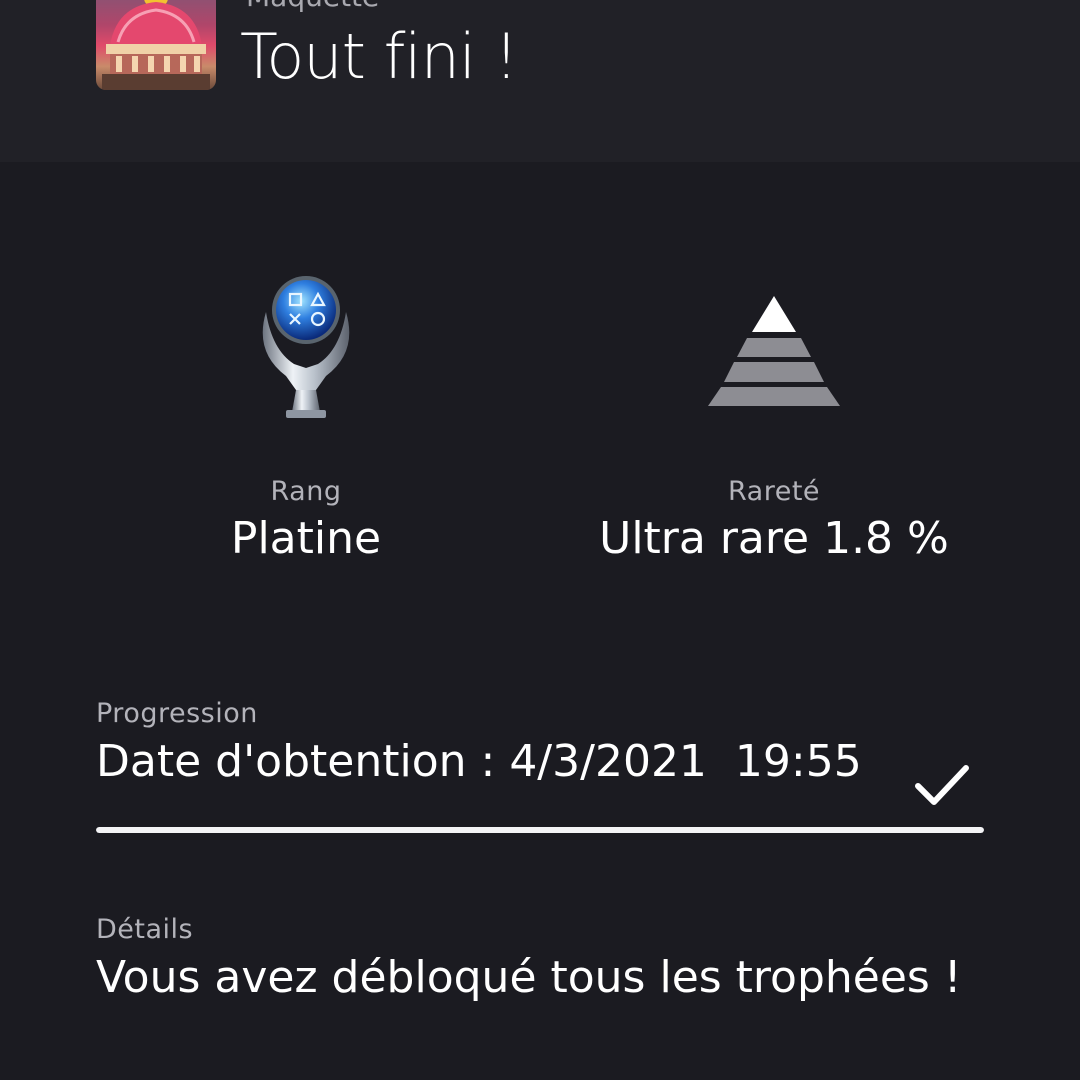  I want to click on game-thumbnail, so click(156, 45).